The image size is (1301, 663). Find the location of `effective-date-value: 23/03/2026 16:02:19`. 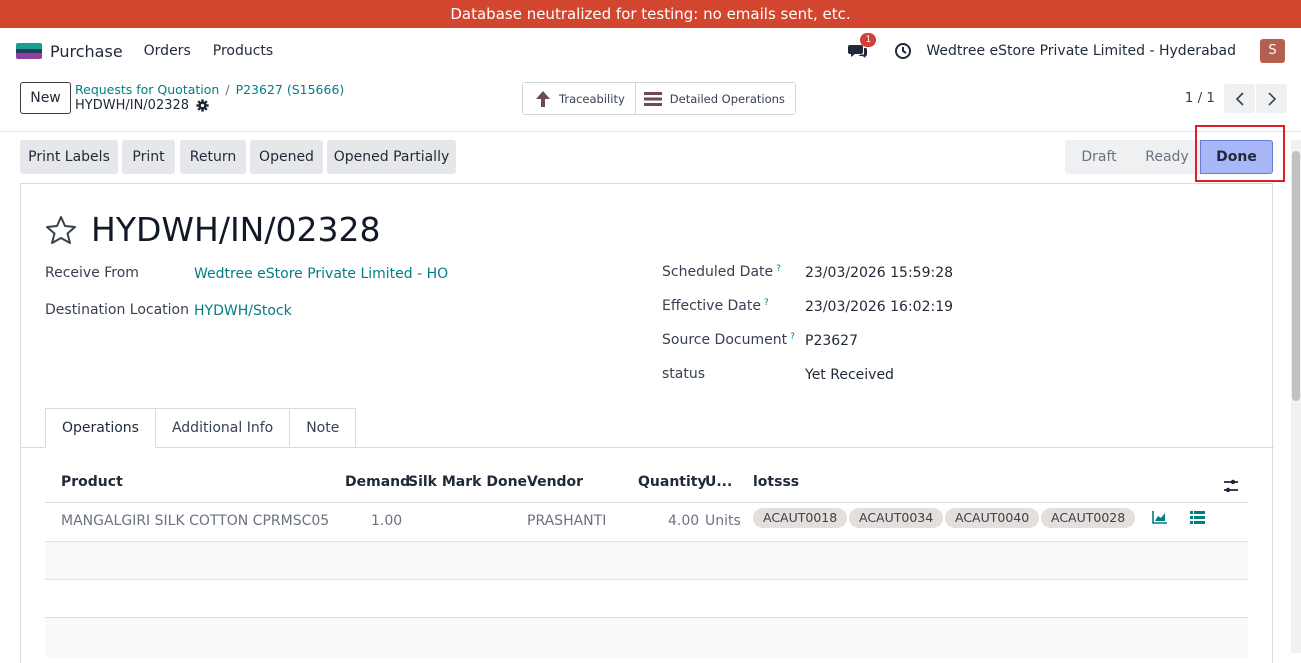

effective-date-value: 23/03/2026 16:02:19 is located at coordinates (879, 307).